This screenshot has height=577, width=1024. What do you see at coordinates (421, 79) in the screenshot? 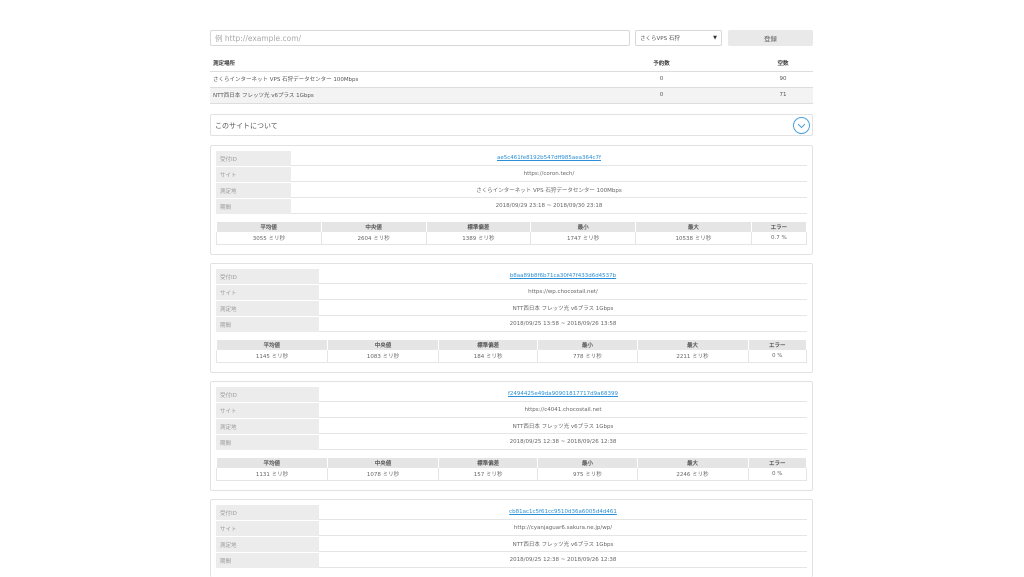
I see `location-name: さくらインターネット VPS 石狩データセンター 100Mbps` at bounding box center [421, 79].